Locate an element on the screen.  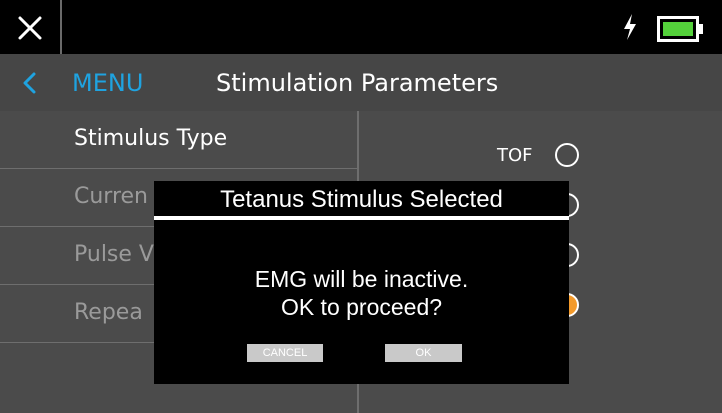
close-button is located at coordinates (31, 27).